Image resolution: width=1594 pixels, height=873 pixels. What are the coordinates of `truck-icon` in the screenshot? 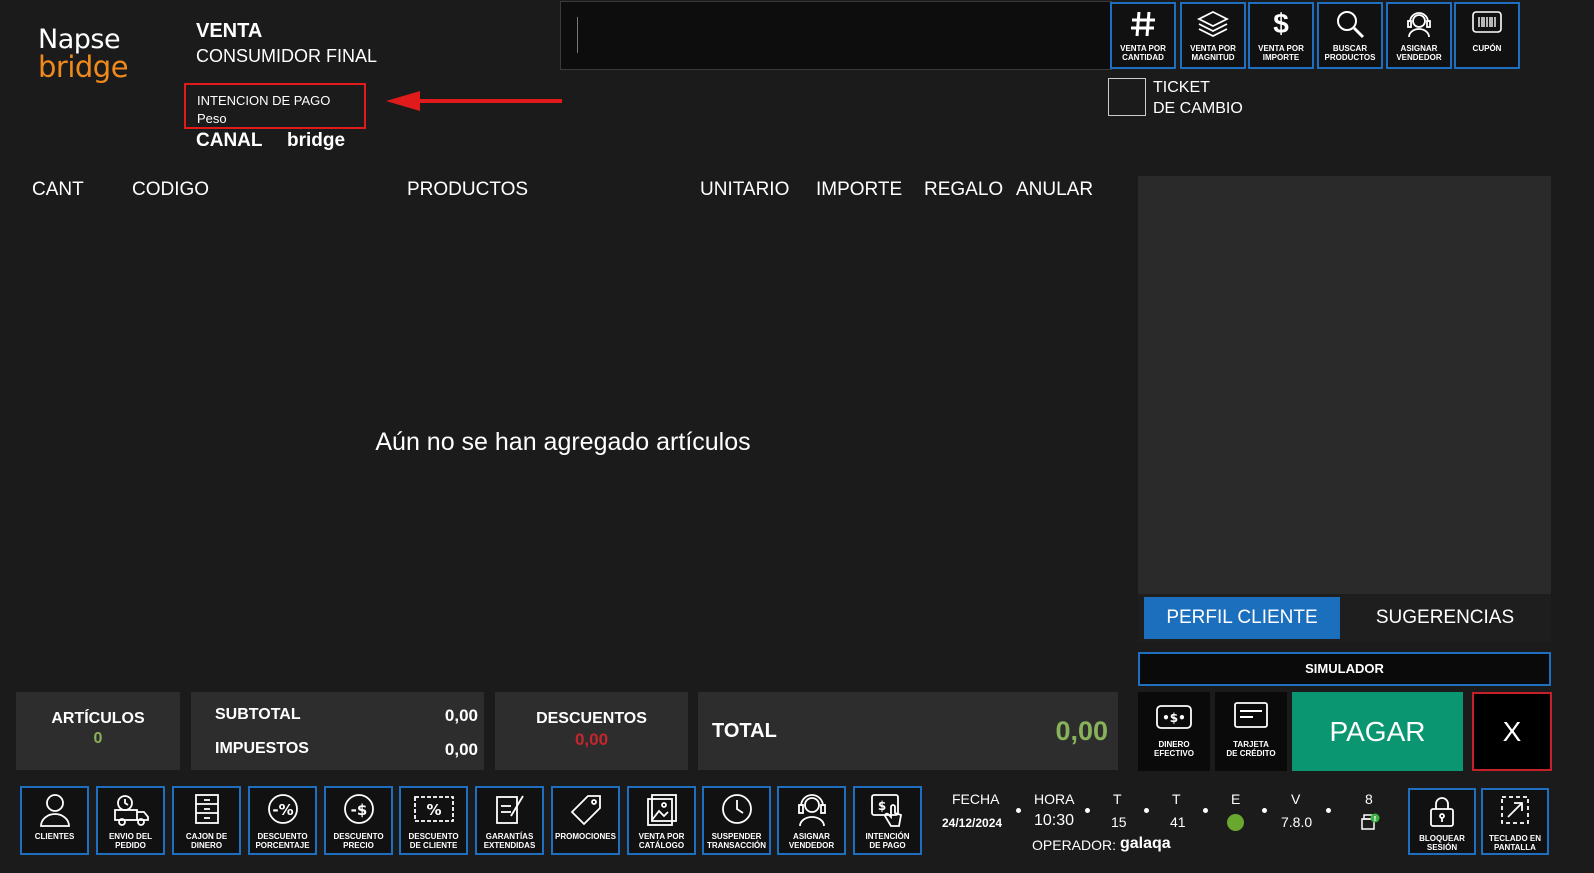 It's located at (130, 810).